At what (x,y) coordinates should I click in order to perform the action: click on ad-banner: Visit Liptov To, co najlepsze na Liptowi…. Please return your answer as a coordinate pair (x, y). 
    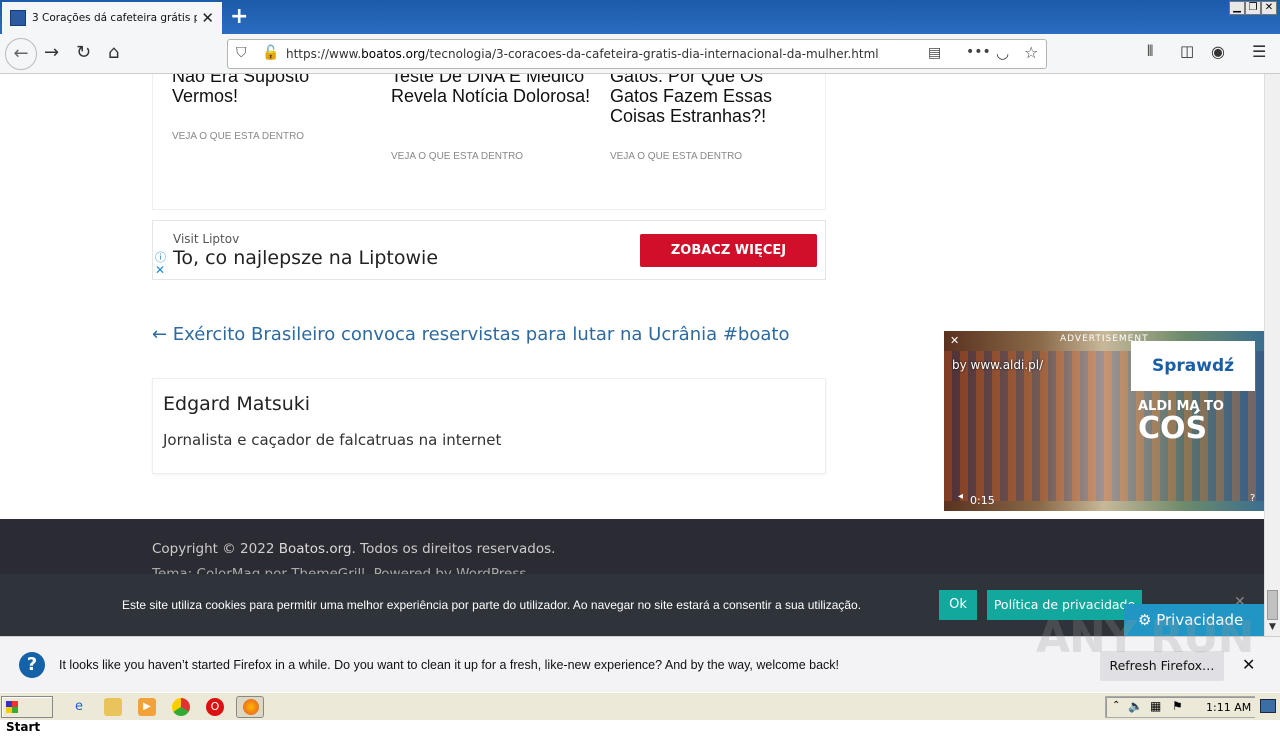
    Looking at the image, I should click on (489, 250).